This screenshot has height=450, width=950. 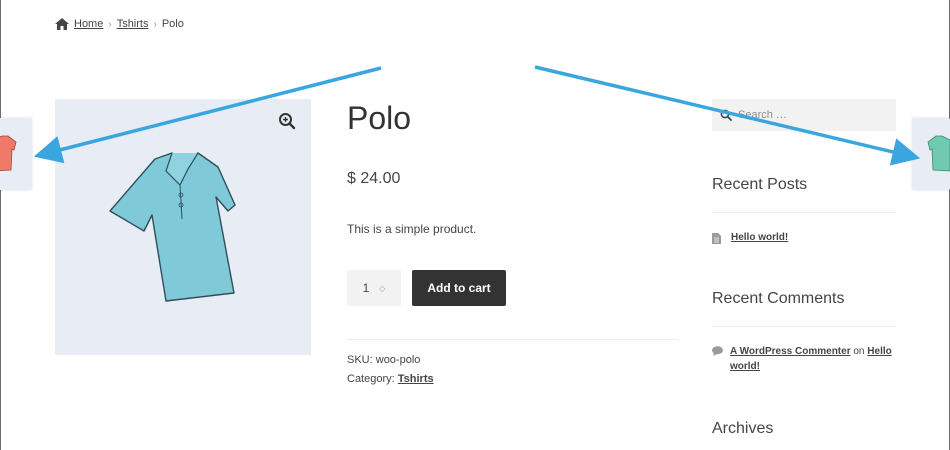 I want to click on arrow-to-prev-product, so click(x=207, y=115).